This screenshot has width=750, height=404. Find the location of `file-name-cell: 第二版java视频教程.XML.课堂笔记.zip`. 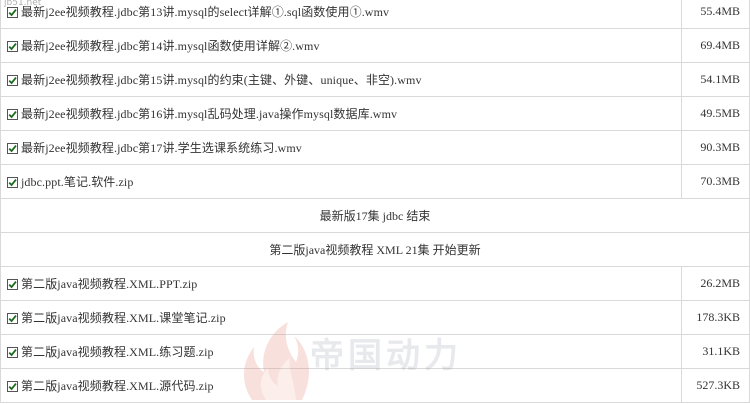

file-name-cell: 第二版java视频教程.XML.课堂笔记.zip is located at coordinates (341, 317).